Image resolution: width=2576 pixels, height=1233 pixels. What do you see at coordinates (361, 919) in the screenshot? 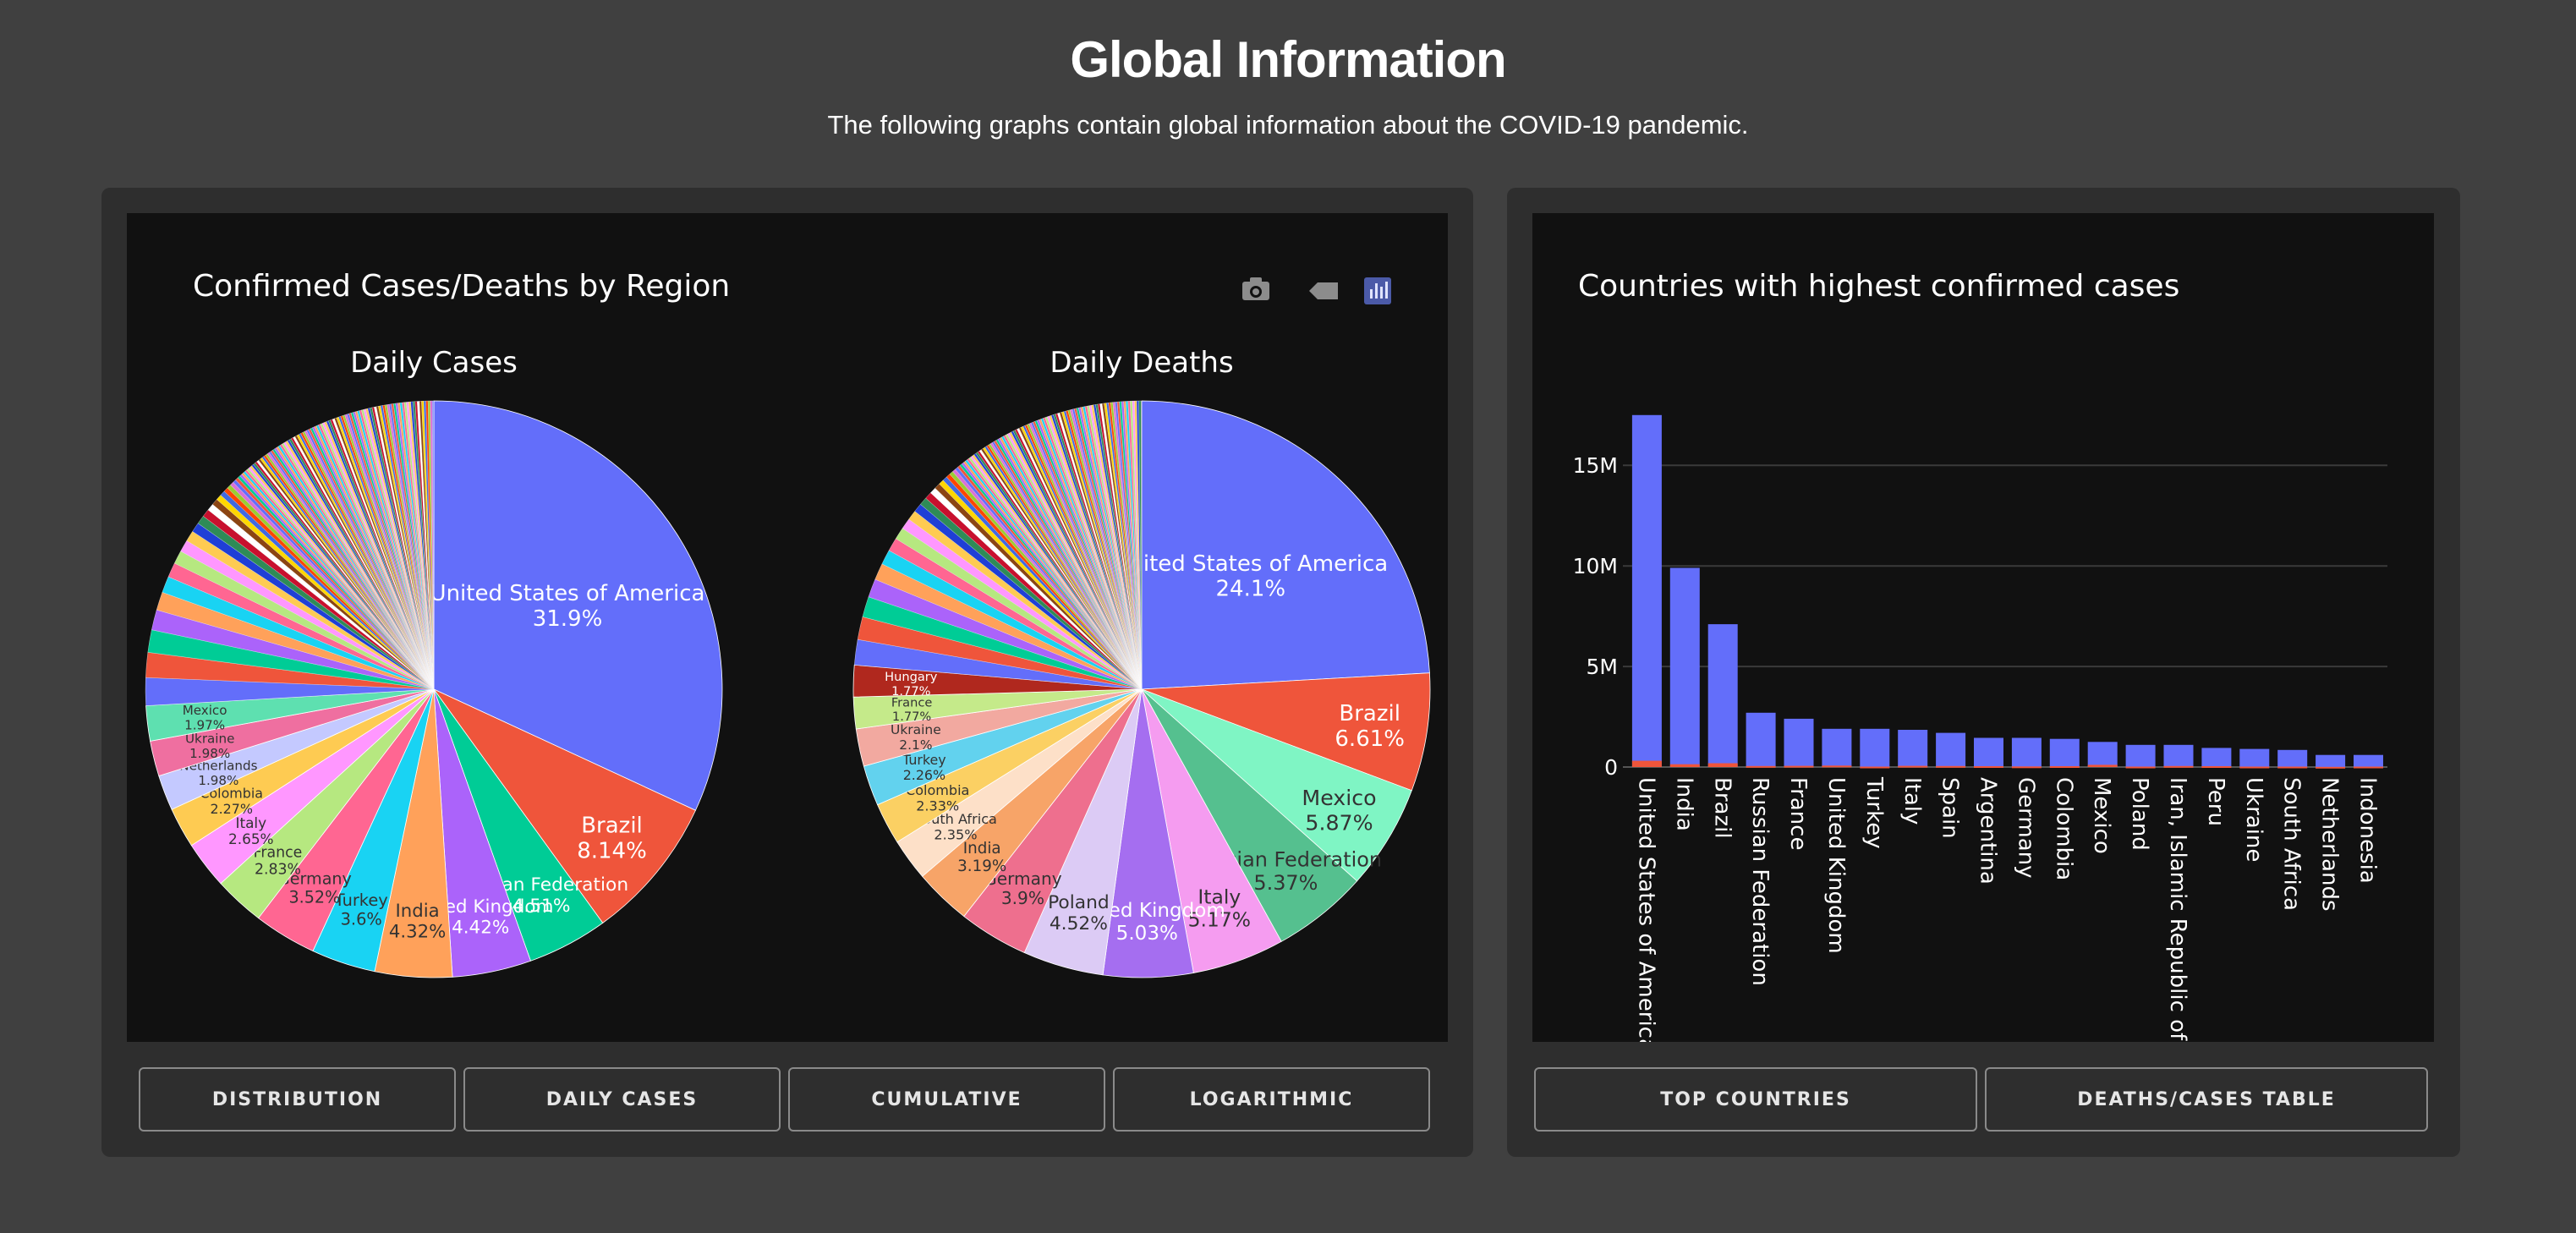
I see `pie-percent-turkey: 3.6%` at bounding box center [361, 919].